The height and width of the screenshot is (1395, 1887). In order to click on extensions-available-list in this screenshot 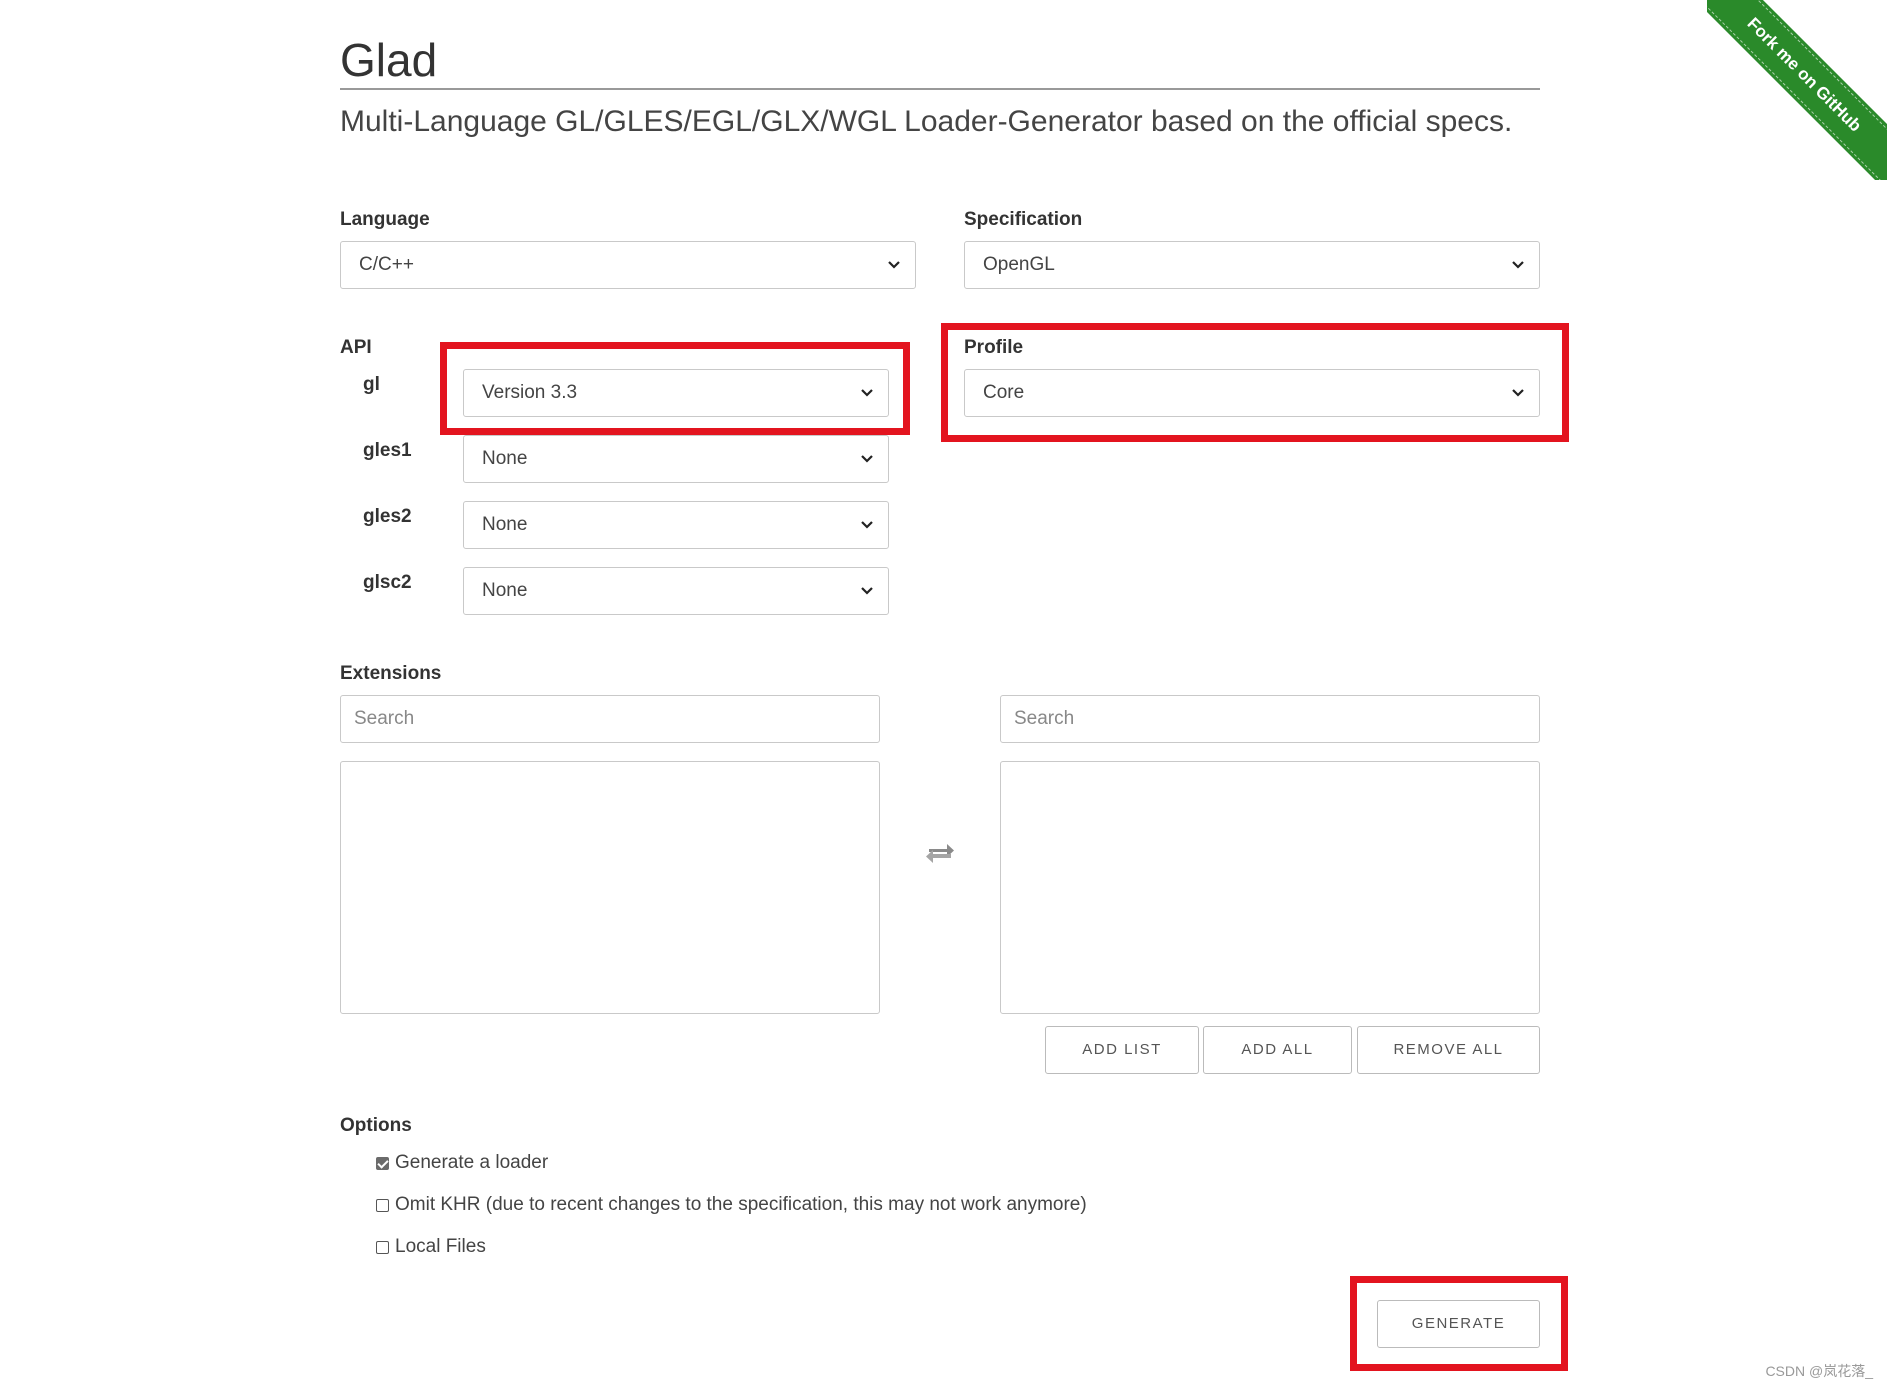, I will do `click(610, 887)`.